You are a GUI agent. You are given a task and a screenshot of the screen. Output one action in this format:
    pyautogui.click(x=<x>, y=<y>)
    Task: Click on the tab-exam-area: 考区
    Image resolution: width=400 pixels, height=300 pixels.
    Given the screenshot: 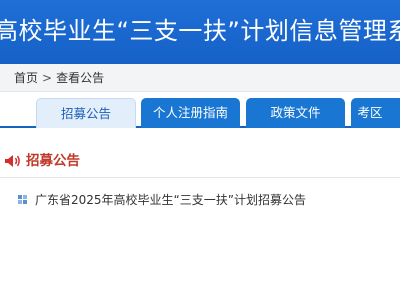 What is the action you would take?
    pyautogui.click(x=375, y=113)
    